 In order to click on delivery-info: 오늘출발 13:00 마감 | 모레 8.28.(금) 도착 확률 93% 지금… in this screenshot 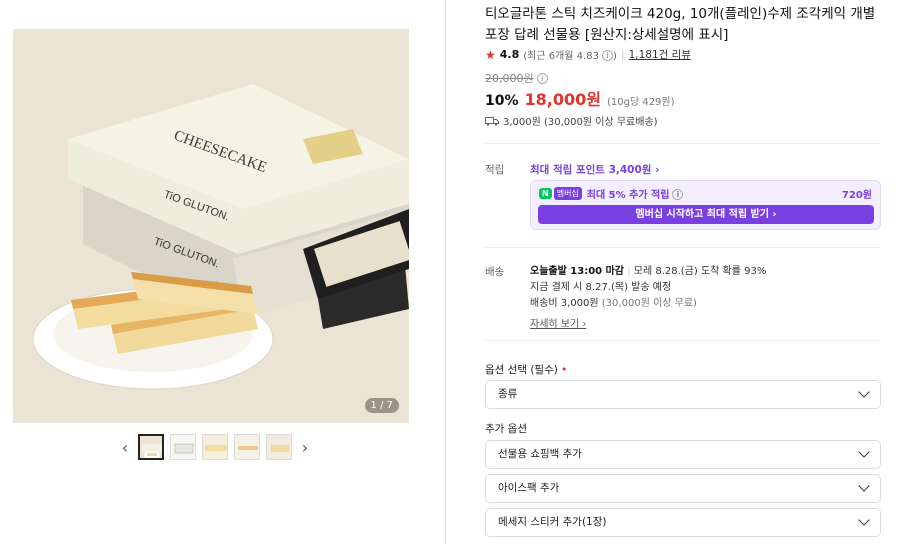, I will do `click(648, 287)`.